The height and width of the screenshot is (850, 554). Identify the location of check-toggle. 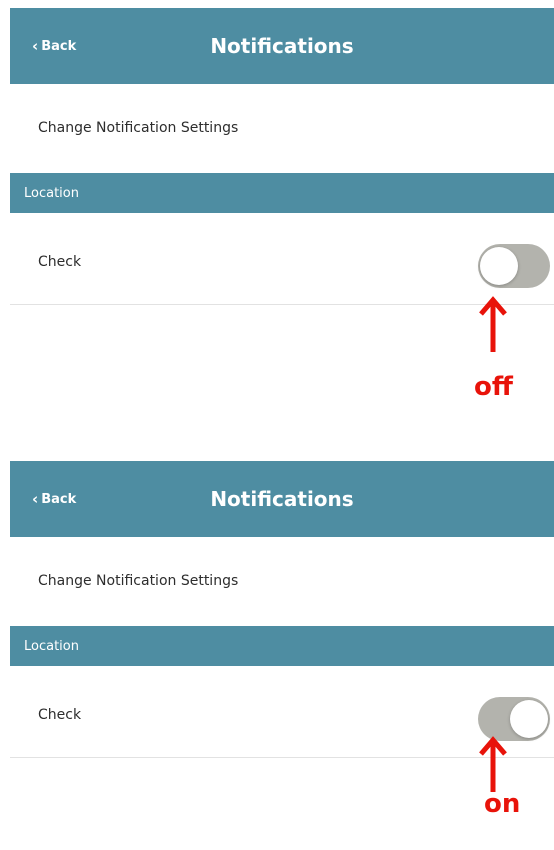
(514, 266).